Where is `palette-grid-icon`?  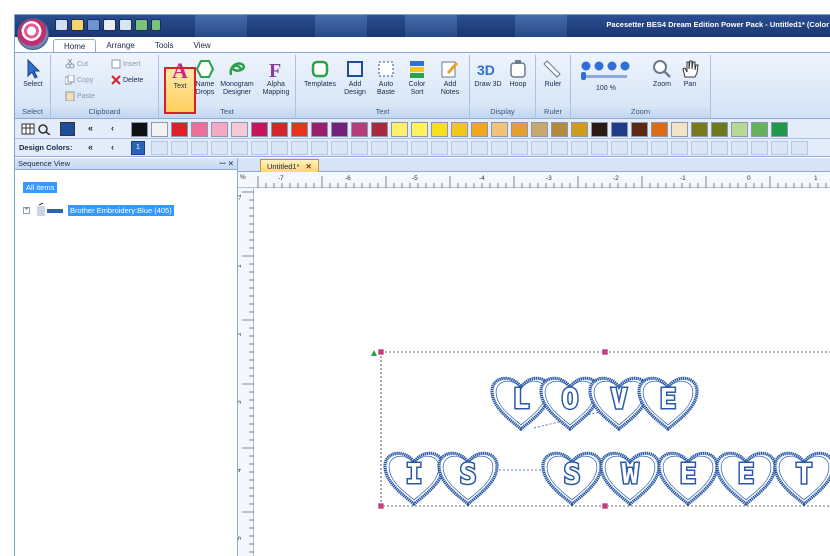
palette-grid-icon is located at coordinates (28, 129).